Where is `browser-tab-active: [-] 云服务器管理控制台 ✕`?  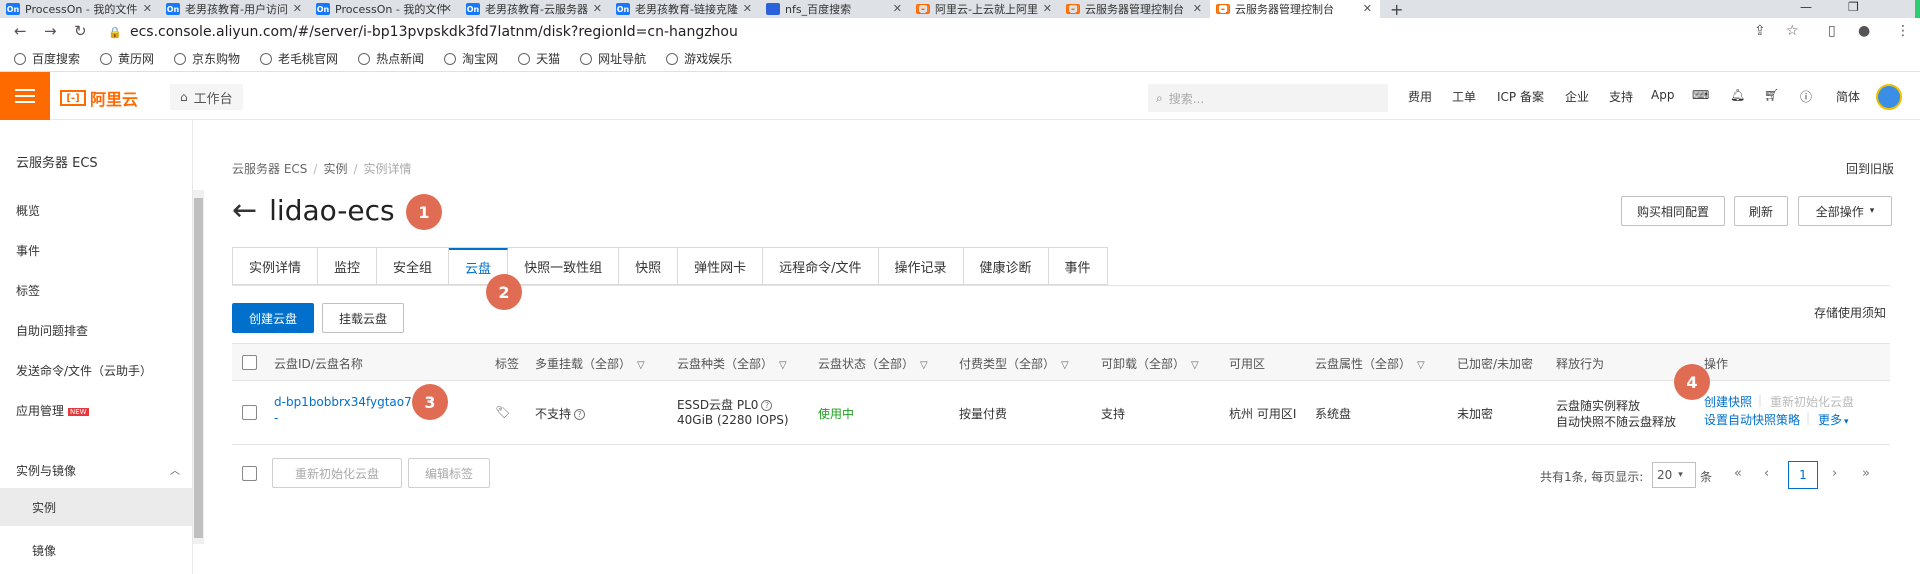
browser-tab-active: [-] 云服务器管理控制台 ✕ is located at coordinates (1295, 9).